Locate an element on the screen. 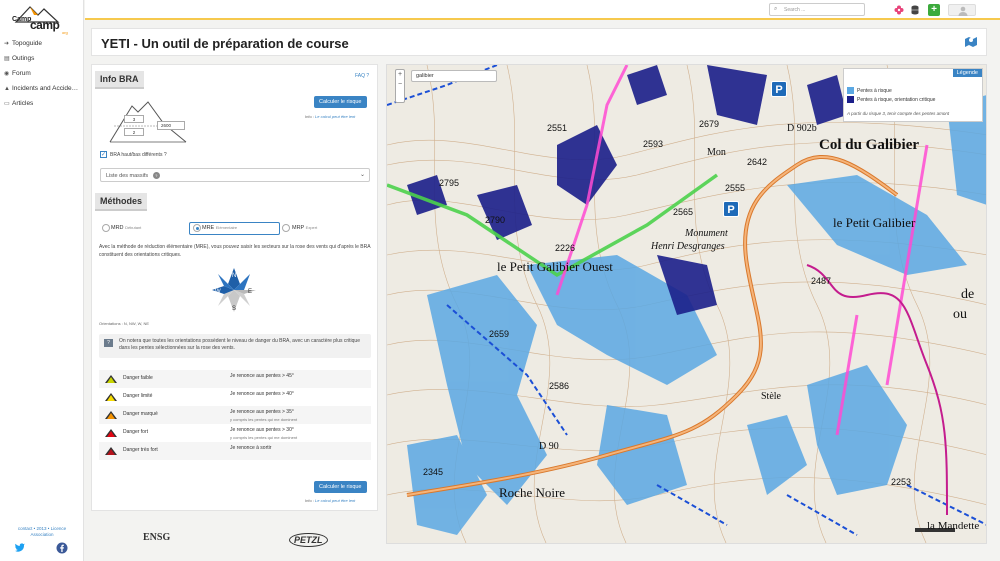  elevation-label: 2226 is located at coordinates (565, 248).